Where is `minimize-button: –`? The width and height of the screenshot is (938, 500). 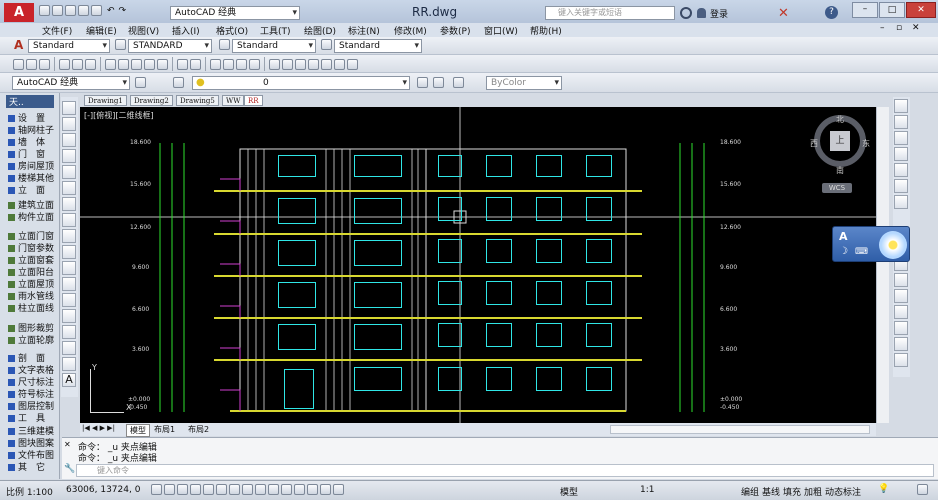 minimize-button: – is located at coordinates (865, 10).